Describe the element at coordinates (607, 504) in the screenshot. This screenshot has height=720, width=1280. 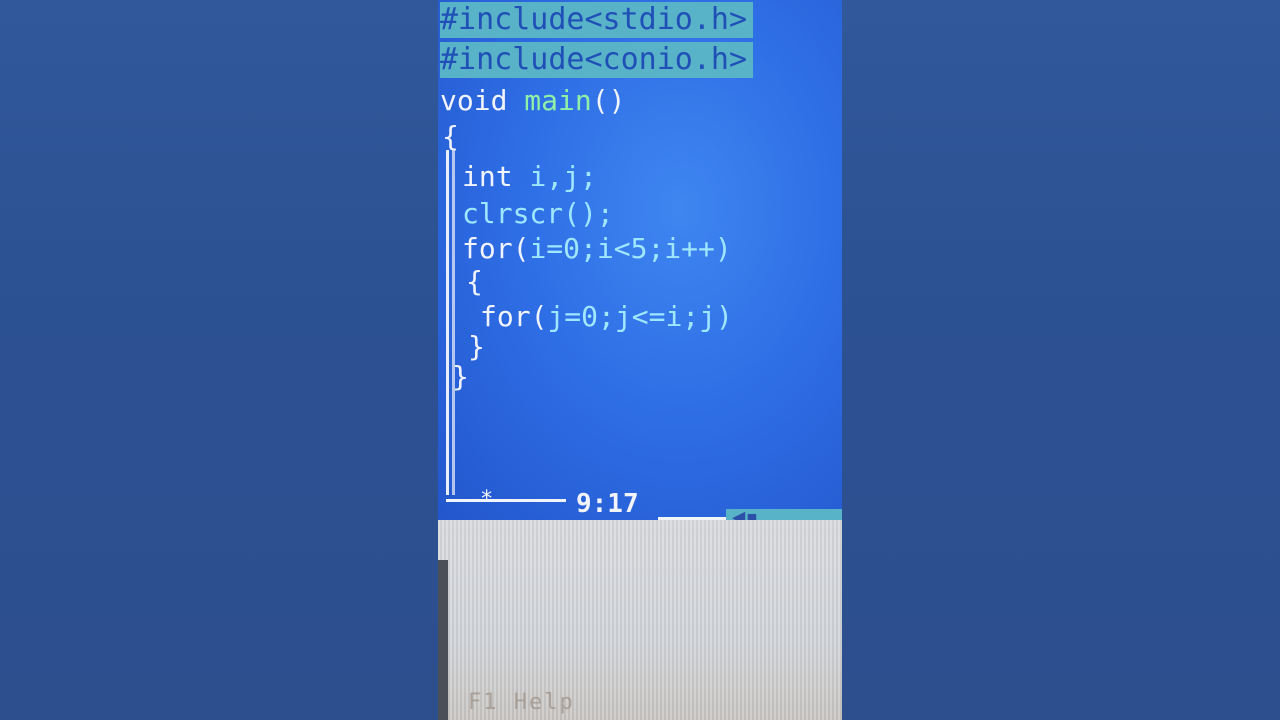
I see `cursor-position: 9:17` at that location.